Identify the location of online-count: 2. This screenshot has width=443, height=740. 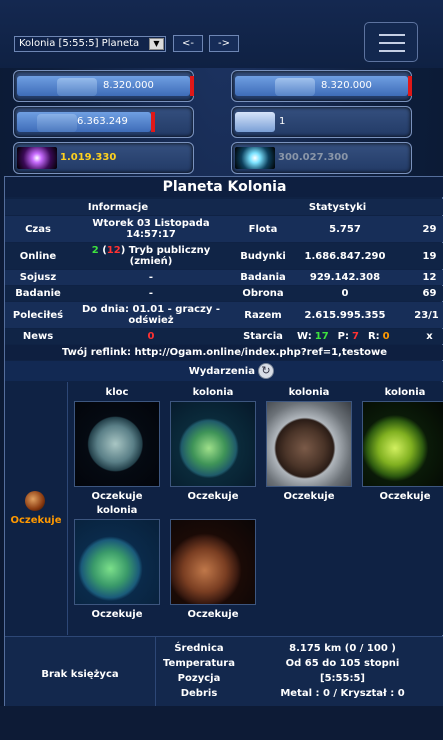
(95, 250).